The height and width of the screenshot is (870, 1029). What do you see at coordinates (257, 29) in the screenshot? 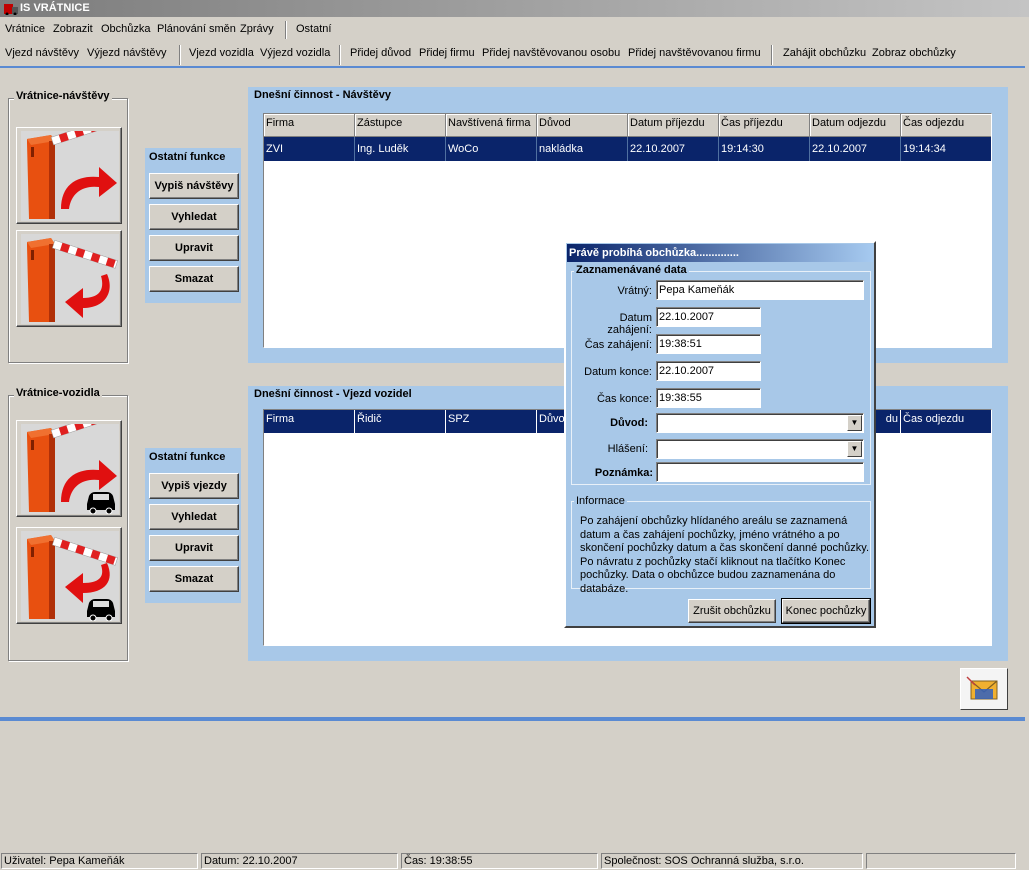
I see `menu-zpravy: Zprávy` at bounding box center [257, 29].